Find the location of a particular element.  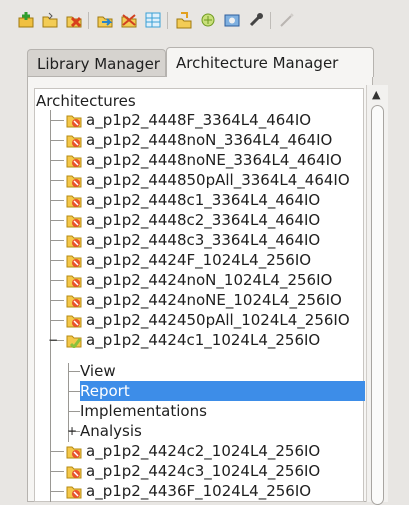

tree-item-architecture: a_p1p2_4448F_3364L4_464IO is located at coordinates (165, 120).